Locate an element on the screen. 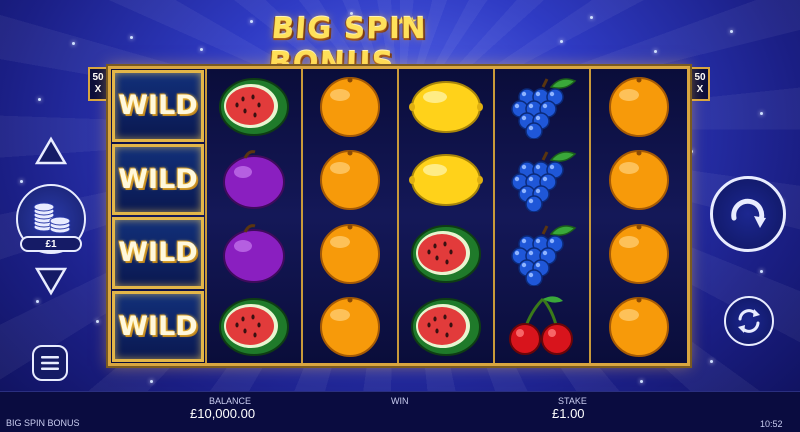  win-label: WIN is located at coordinates (400, 401).